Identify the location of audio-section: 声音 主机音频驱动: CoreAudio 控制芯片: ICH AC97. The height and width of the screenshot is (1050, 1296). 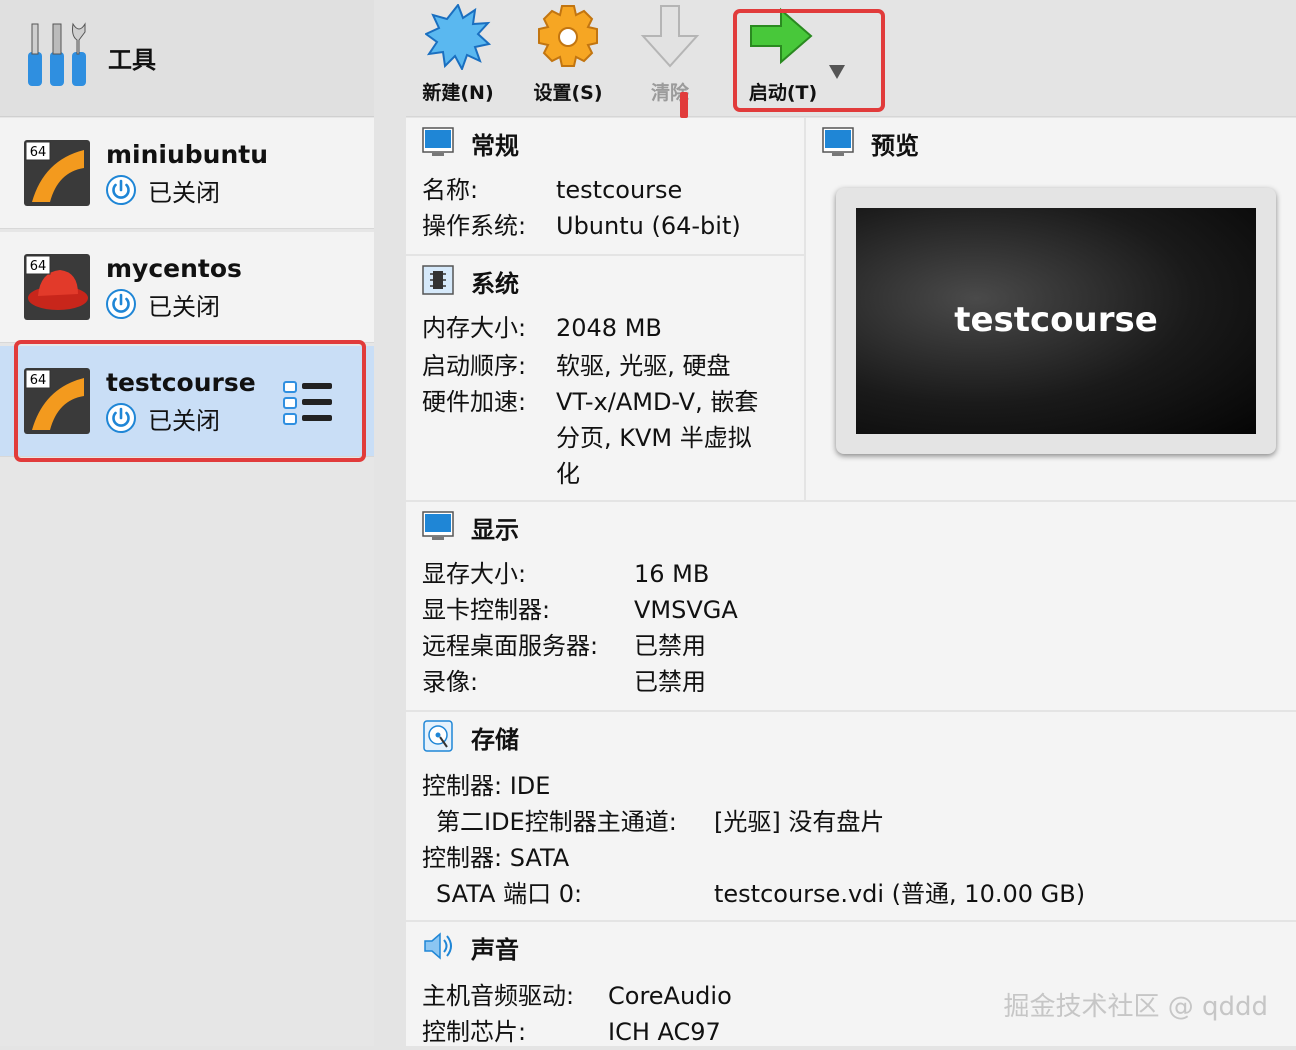
(851, 984).